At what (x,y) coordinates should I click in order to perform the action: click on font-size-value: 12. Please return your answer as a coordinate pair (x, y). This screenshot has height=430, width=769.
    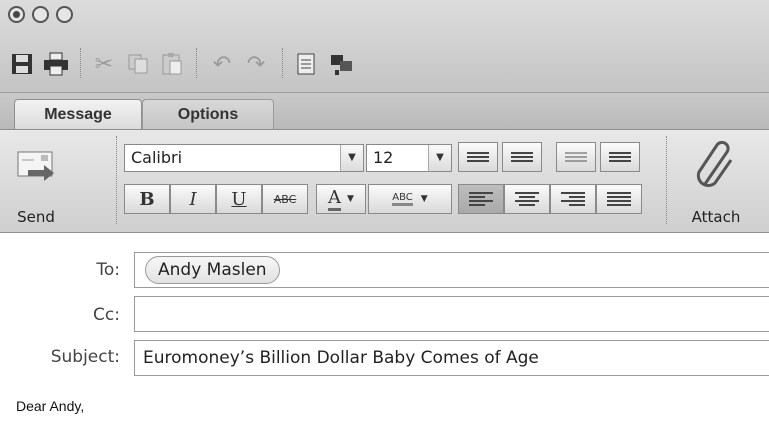
    Looking at the image, I should click on (383, 157).